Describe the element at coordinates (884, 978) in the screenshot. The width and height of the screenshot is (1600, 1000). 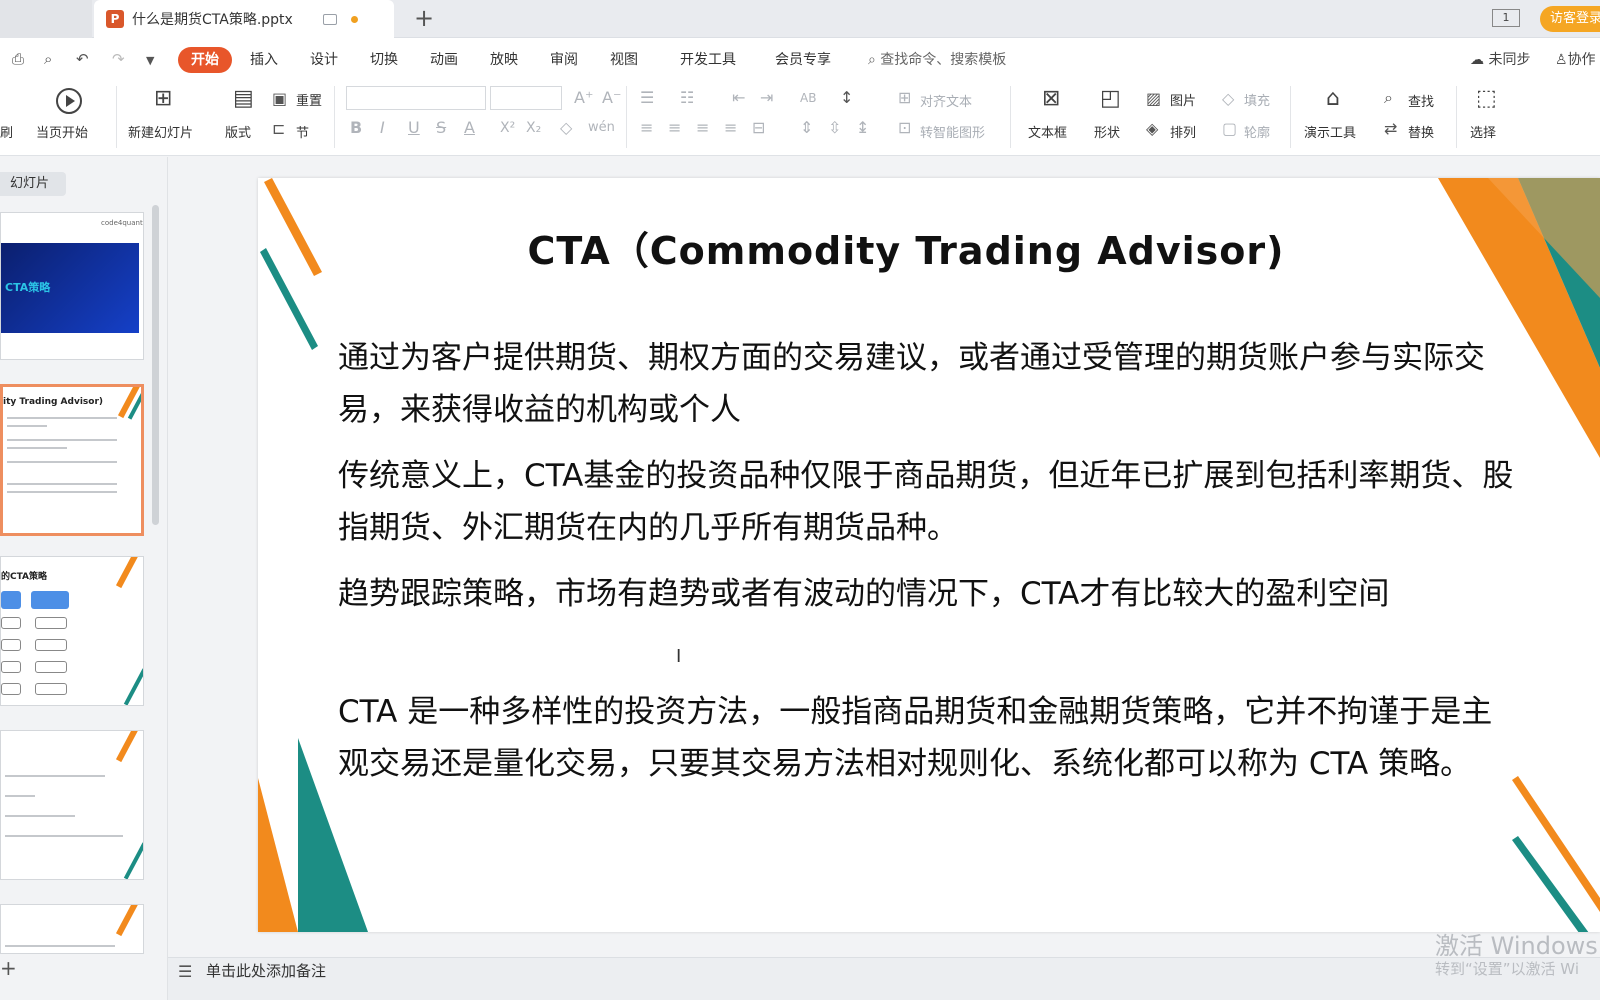
I see `notes-bar` at that location.